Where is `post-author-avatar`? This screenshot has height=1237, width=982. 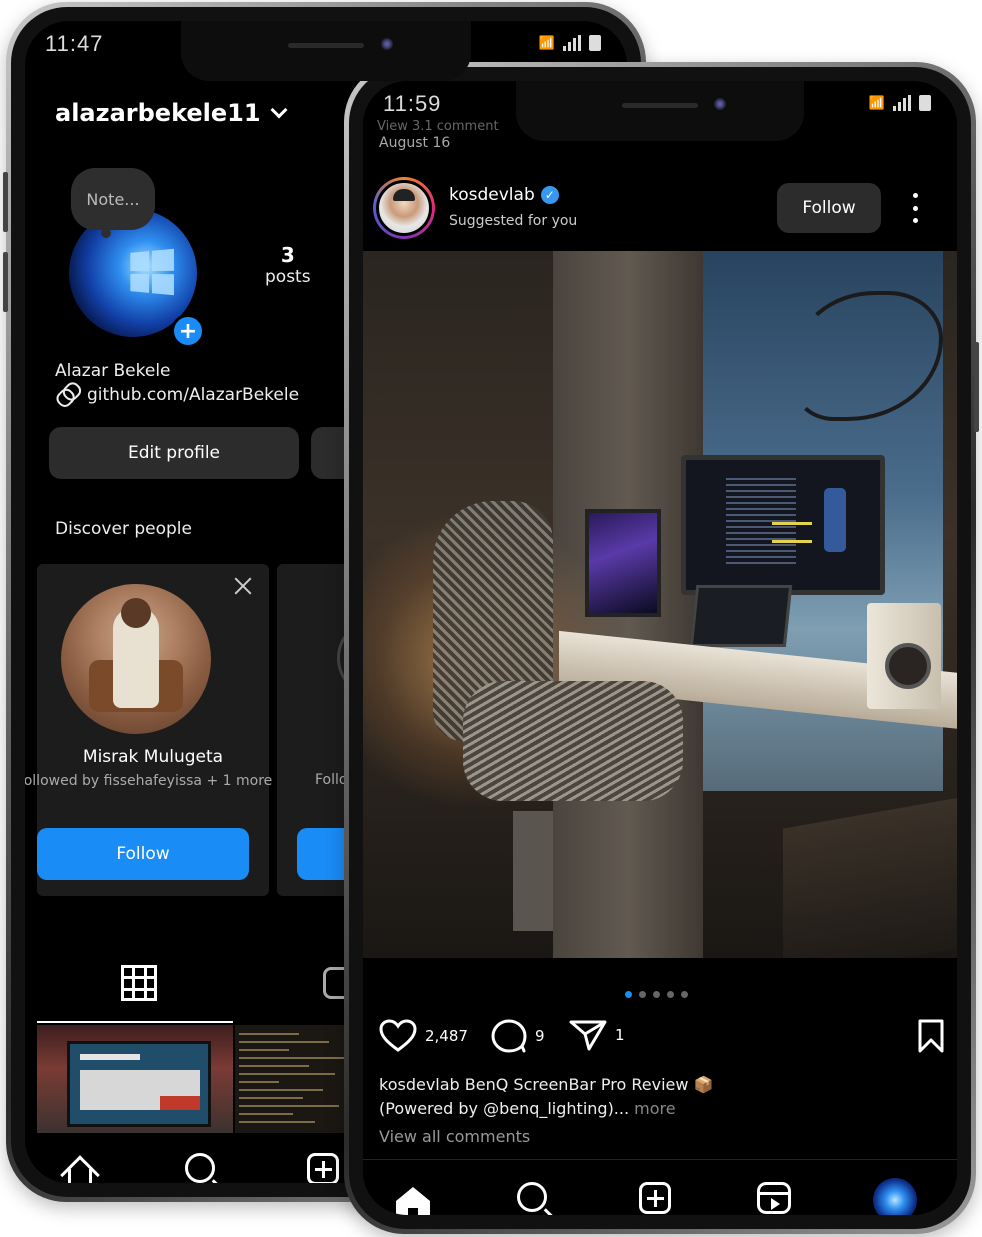 post-author-avatar is located at coordinates (404, 208).